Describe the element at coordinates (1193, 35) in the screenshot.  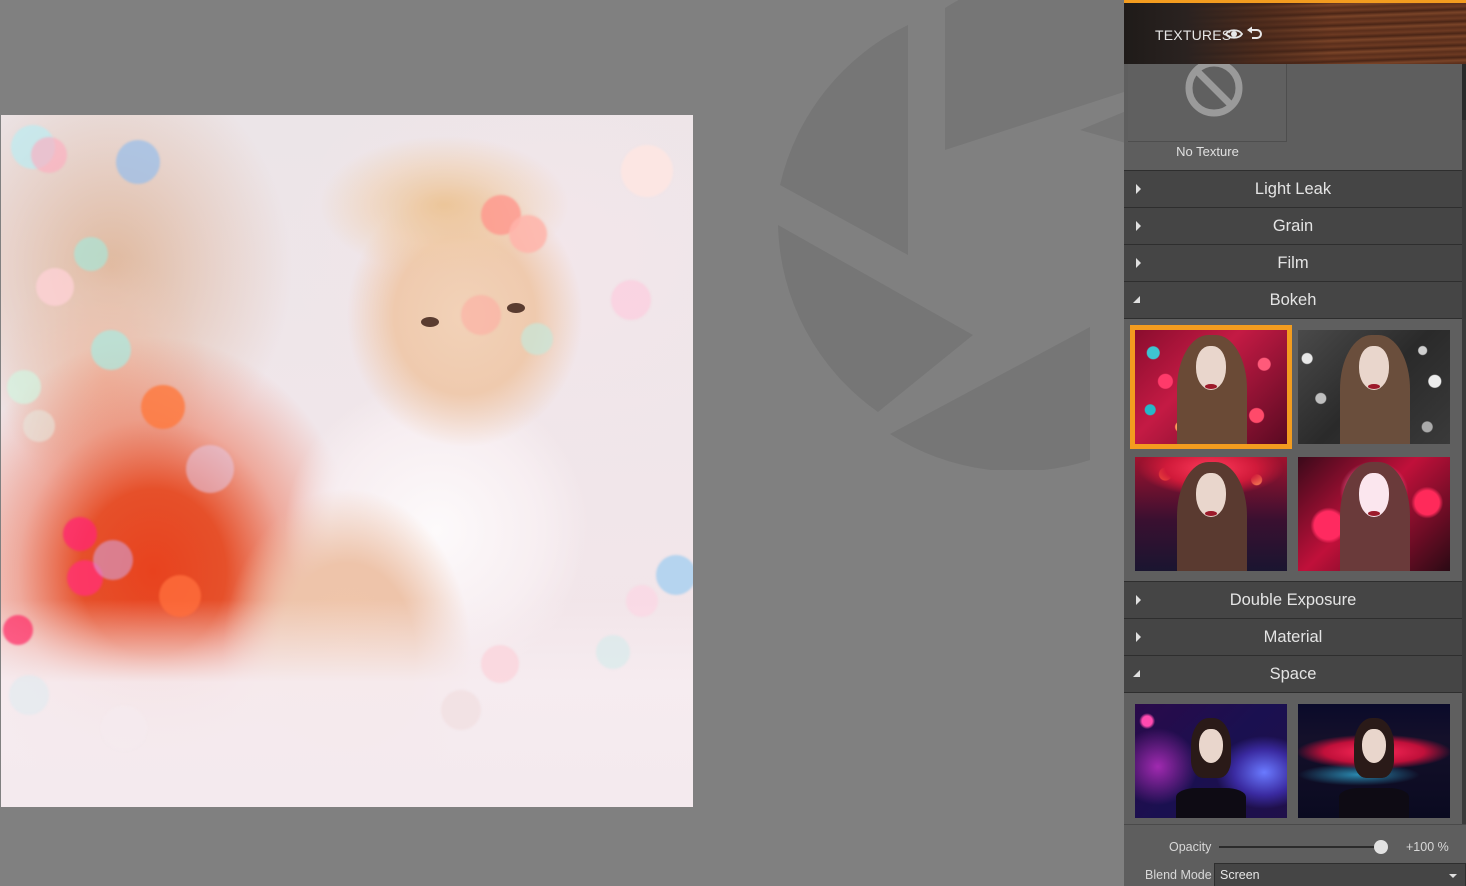
I see `panel-title: TEXTURES` at that location.